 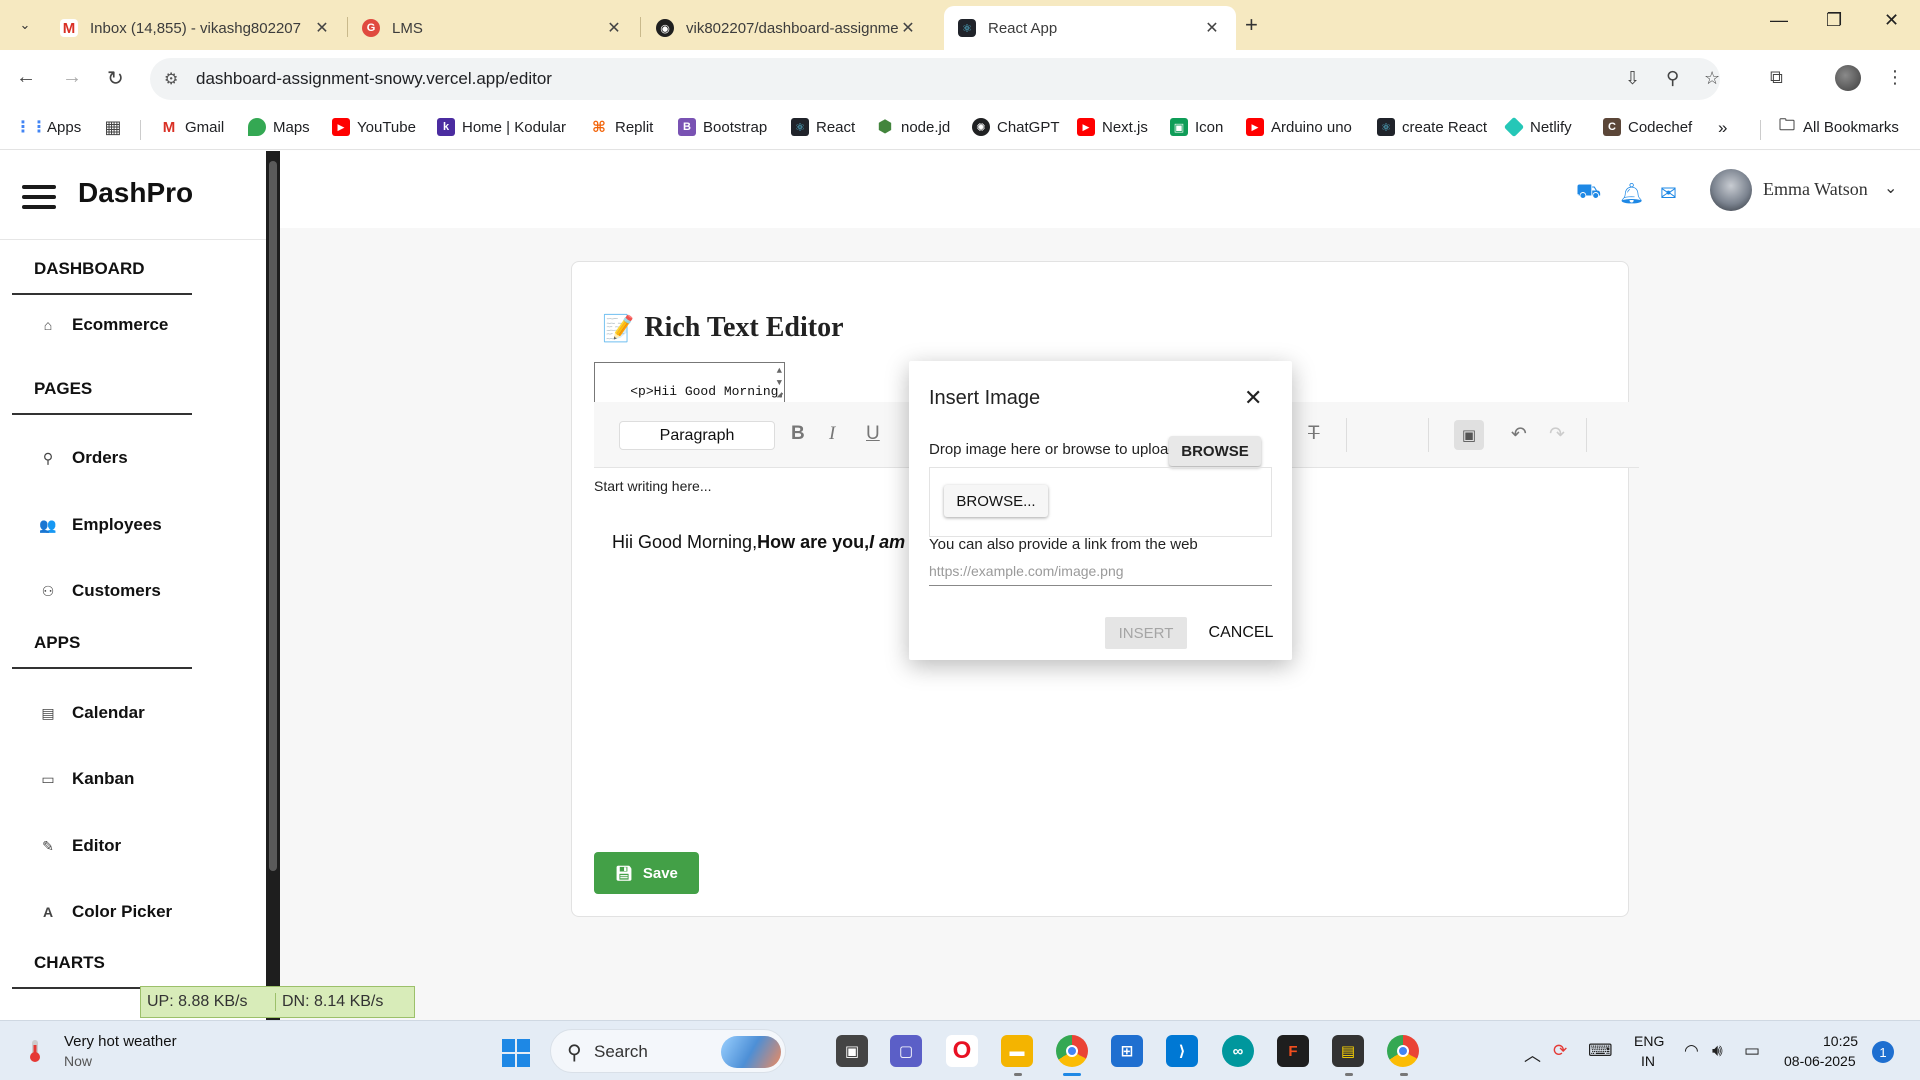 What do you see at coordinates (1600, 1051) in the screenshot?
I see `keyboard-icon: ⌨` at bounding box center [1600, 1051].